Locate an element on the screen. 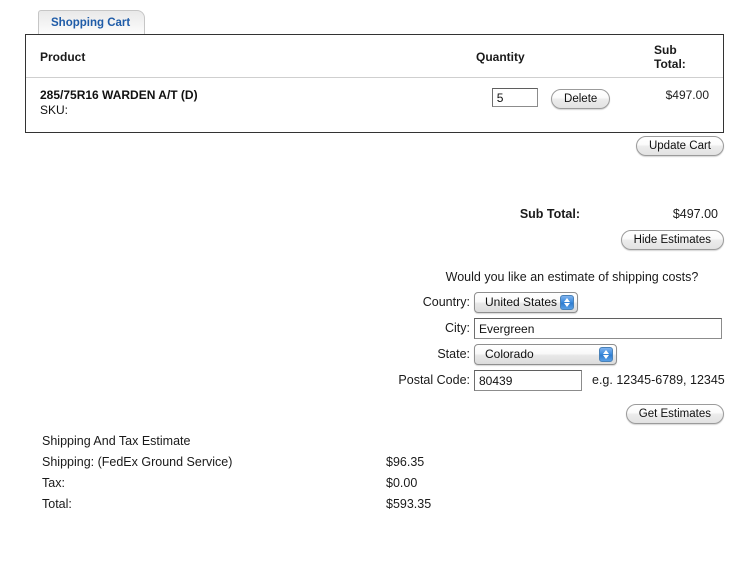  product-name: 285/75R16 WARDEN A/T (D) is located at coordinates (119, 95).